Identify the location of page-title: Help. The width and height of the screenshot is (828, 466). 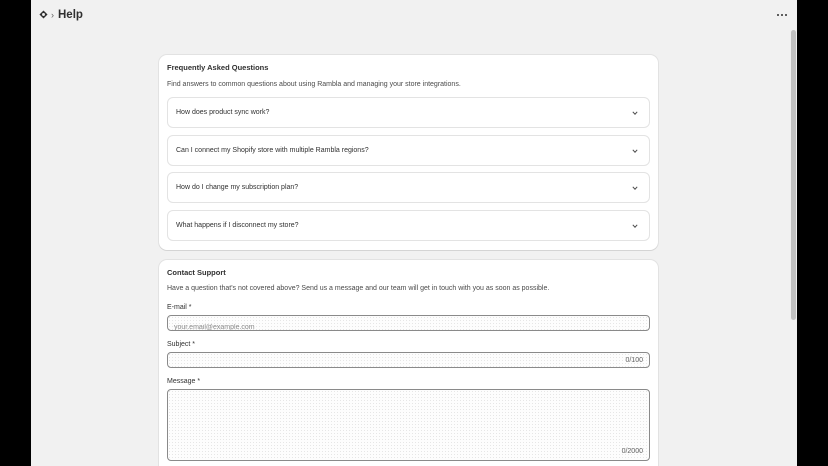
(70, 15).